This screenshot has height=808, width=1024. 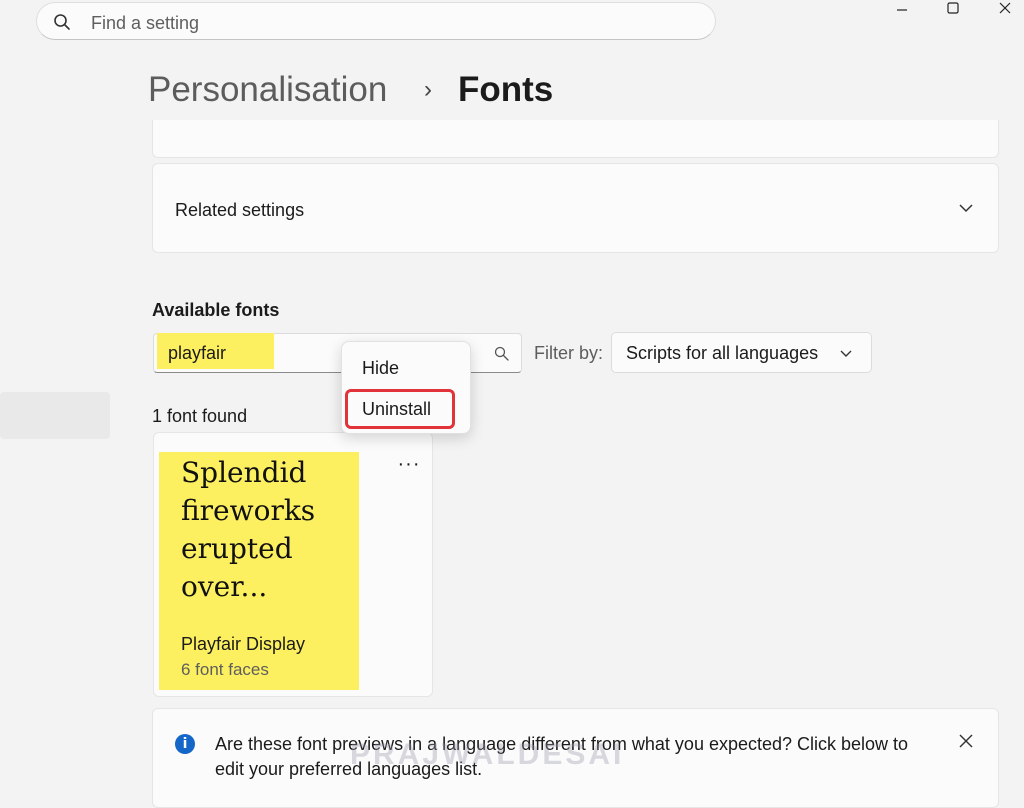 I want to click on menu-item-hide: Hide, so click(x=380, y=368).